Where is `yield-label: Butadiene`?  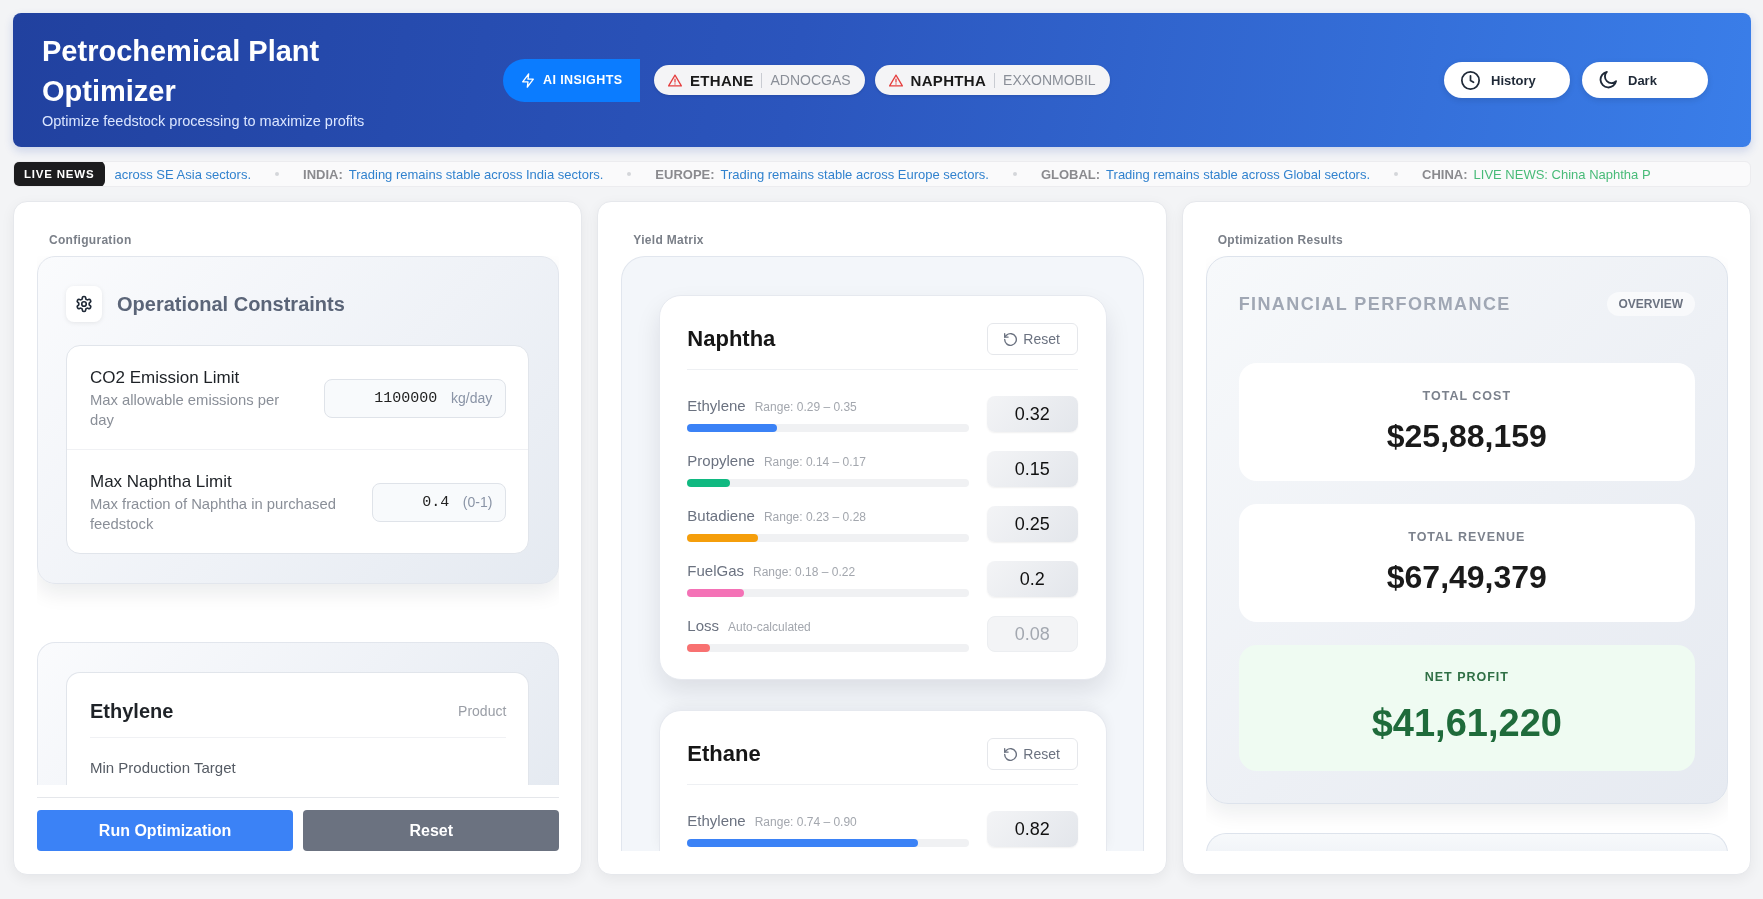
yield-label: Butadiene is located at coordinates (721, 516).